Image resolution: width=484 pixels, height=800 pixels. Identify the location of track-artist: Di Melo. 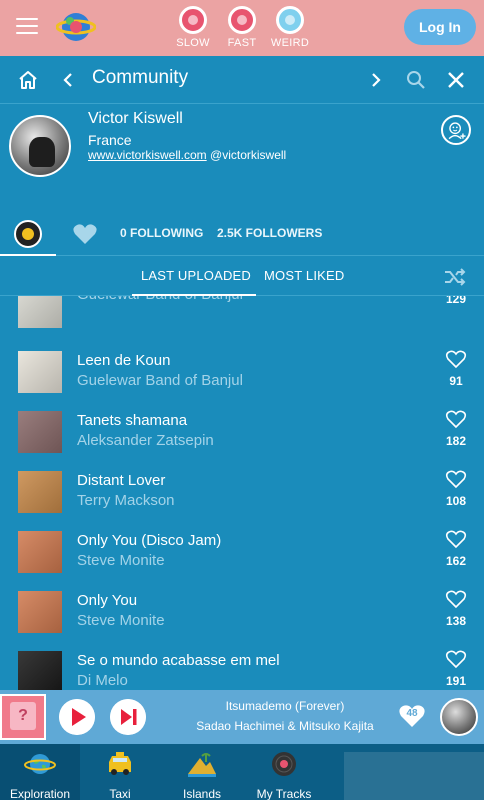
(102, 680).